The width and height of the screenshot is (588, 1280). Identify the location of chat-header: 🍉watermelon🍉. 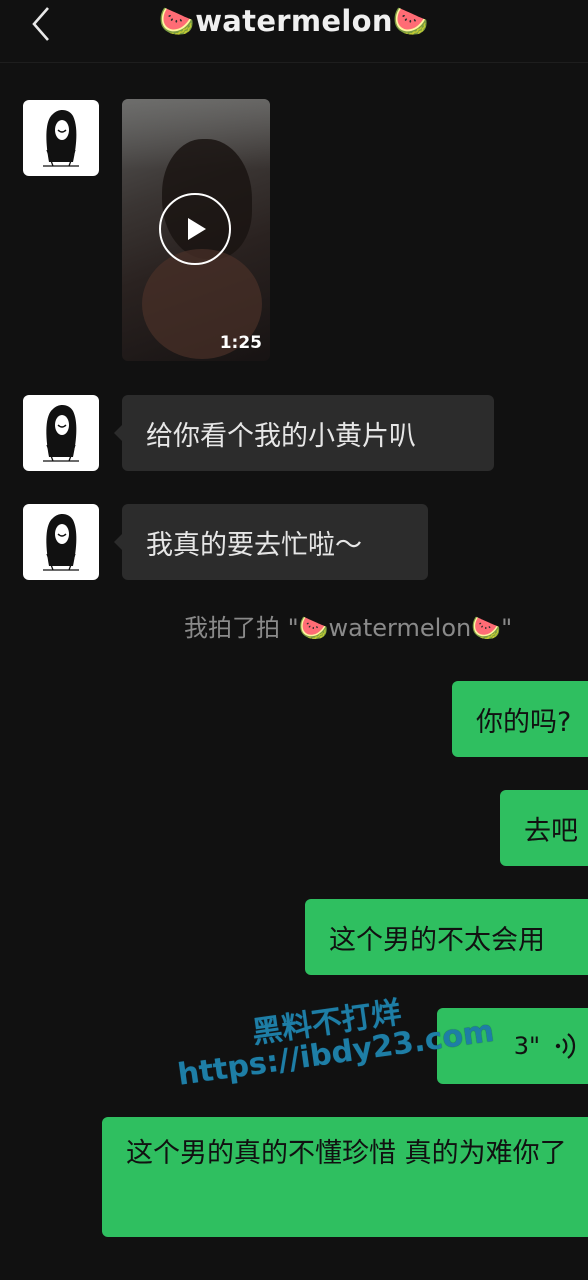
(294, 31).